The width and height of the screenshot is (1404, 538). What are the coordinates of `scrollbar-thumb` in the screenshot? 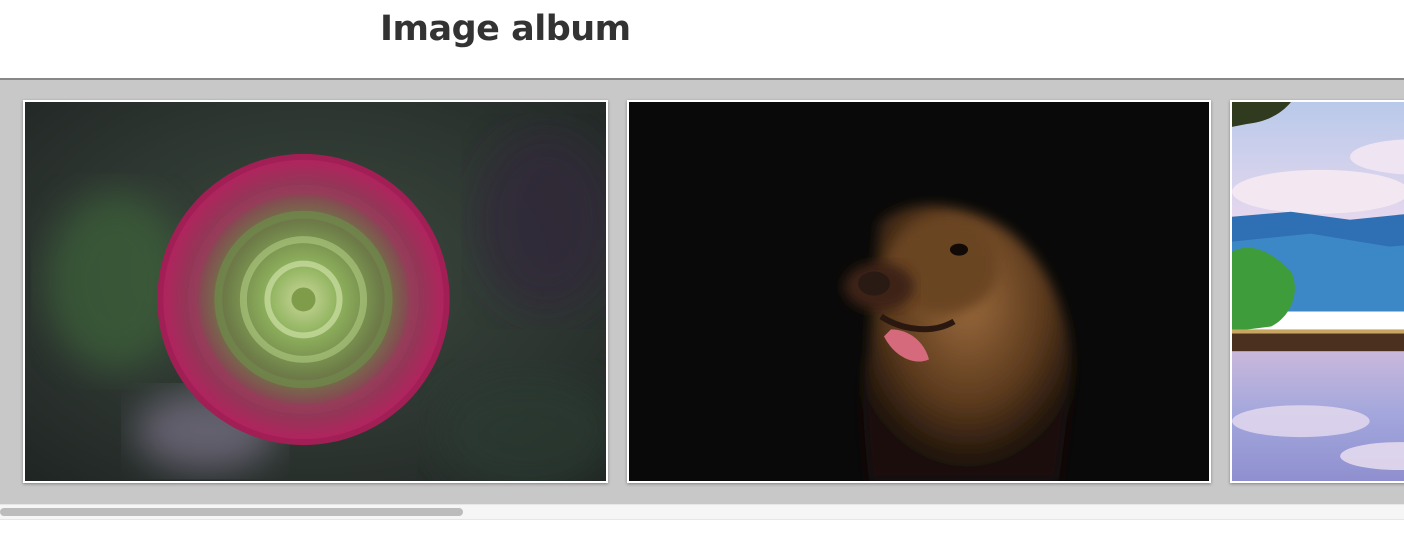 It's located at (231, 512).